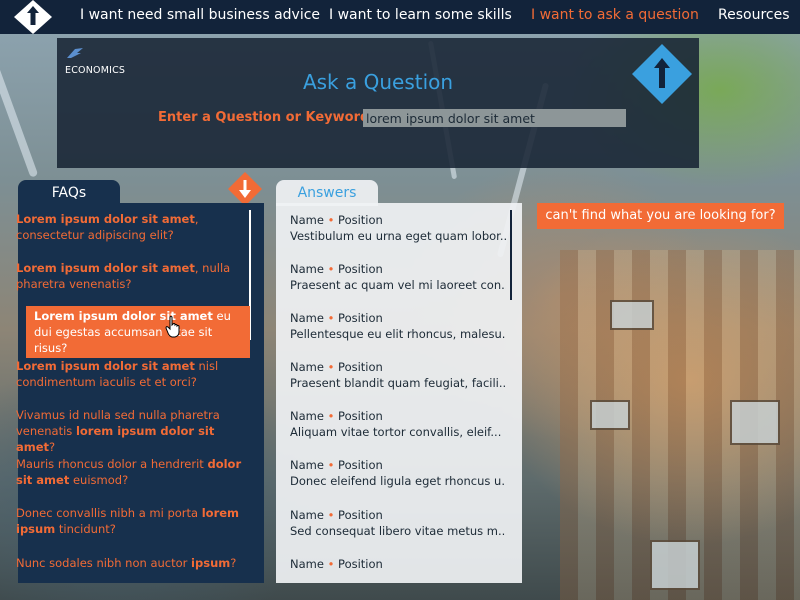 This screenshot has height=600, width=800. I want to click on nav-learn-skills: I want to learn some skills, so click(420, 15).